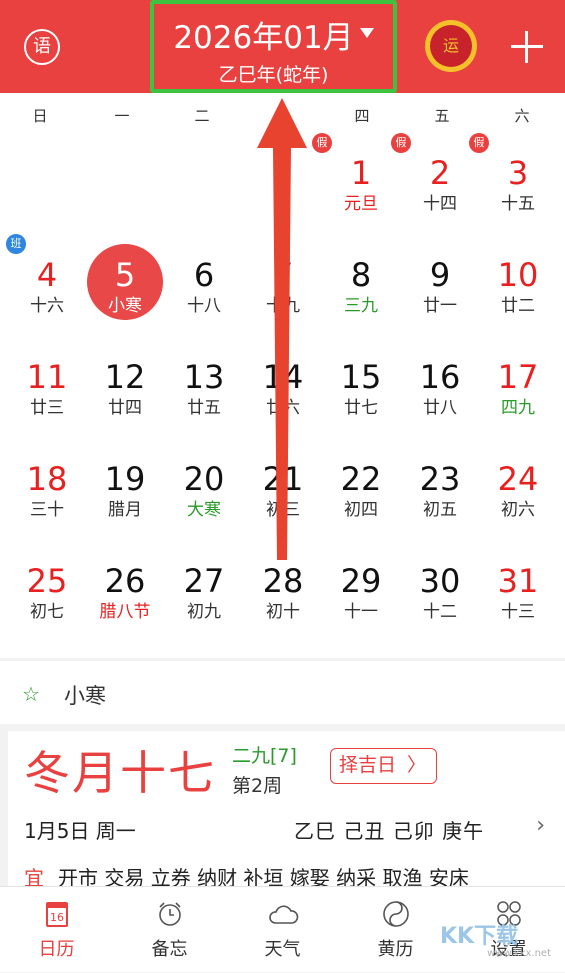 Image resolution: width=565 pixels, height=973 pixels. What do you see at coordinates (282, 692) in the screenshot?
I see `solar-term-row: ☆ 小寒` at bounding box center [282, 692].